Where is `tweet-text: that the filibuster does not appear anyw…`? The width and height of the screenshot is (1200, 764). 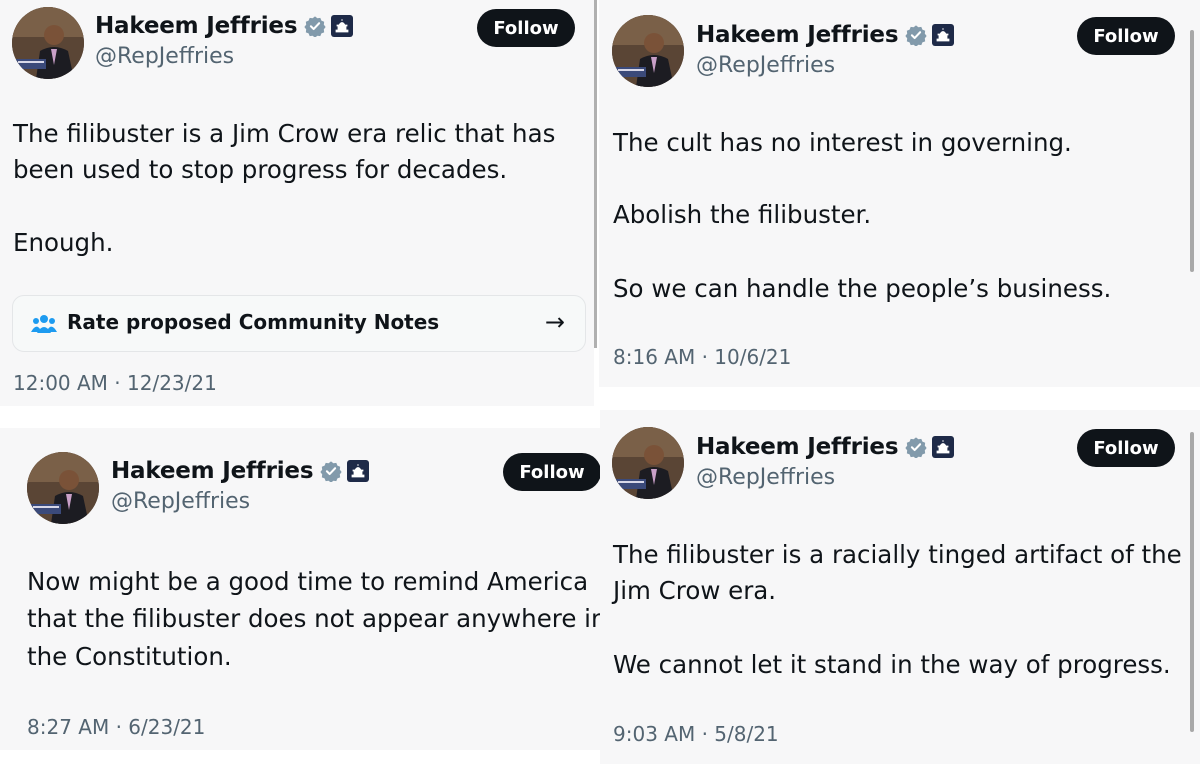
tweet-text: that the filibuster does not appear anyw… is located at coordinates (313, 618).